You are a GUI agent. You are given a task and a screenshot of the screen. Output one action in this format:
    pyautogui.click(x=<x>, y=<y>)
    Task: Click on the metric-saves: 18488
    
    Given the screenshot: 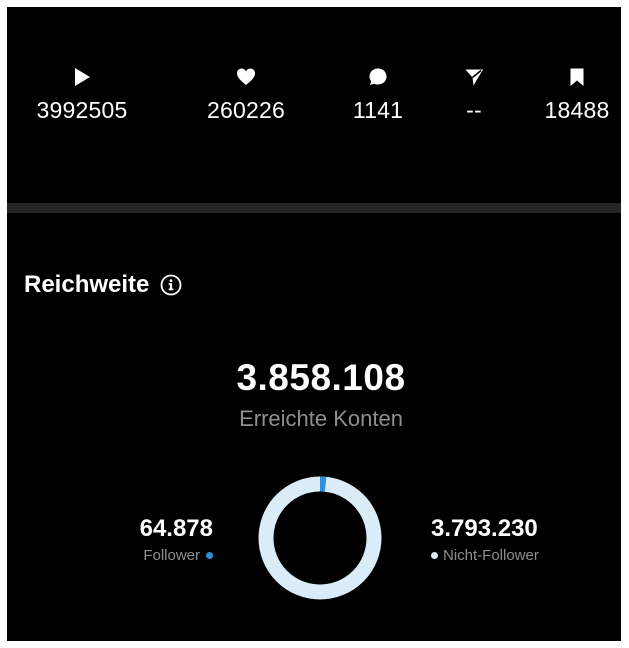 What is the action you would take?
    pyautogui.click(x=566, y=95)
    